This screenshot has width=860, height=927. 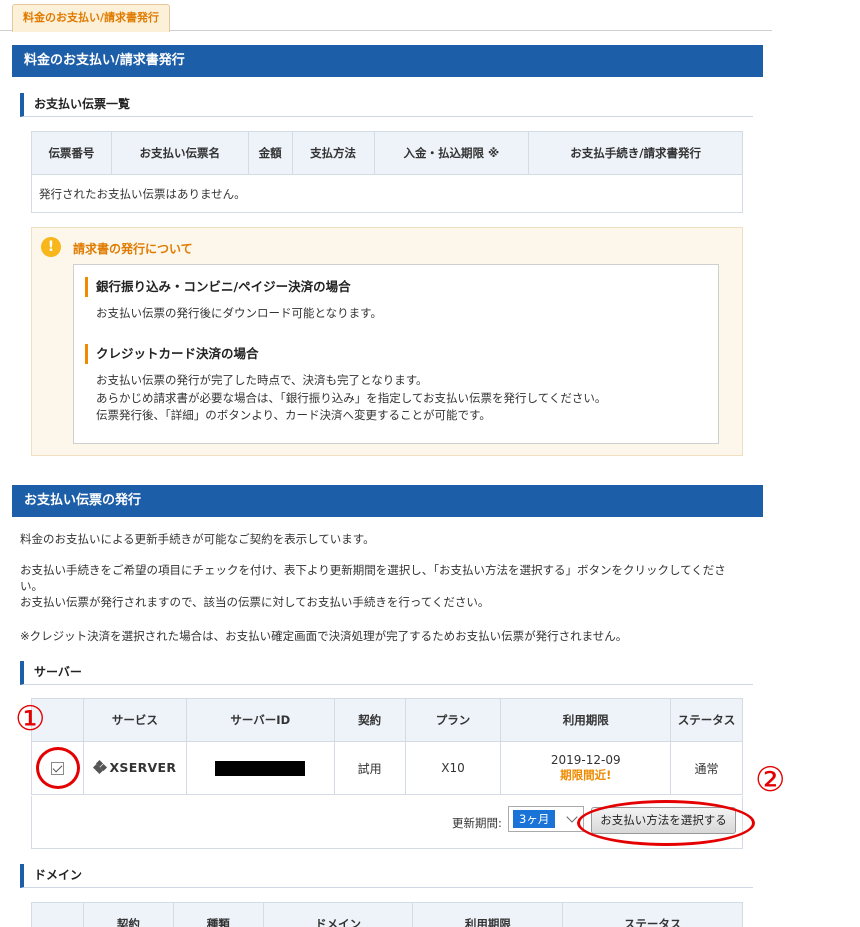 What do you see at coordinates (770, 780) in the screenshot?
I see `annotation-number-2: ②` at bounding box center [770, 780].